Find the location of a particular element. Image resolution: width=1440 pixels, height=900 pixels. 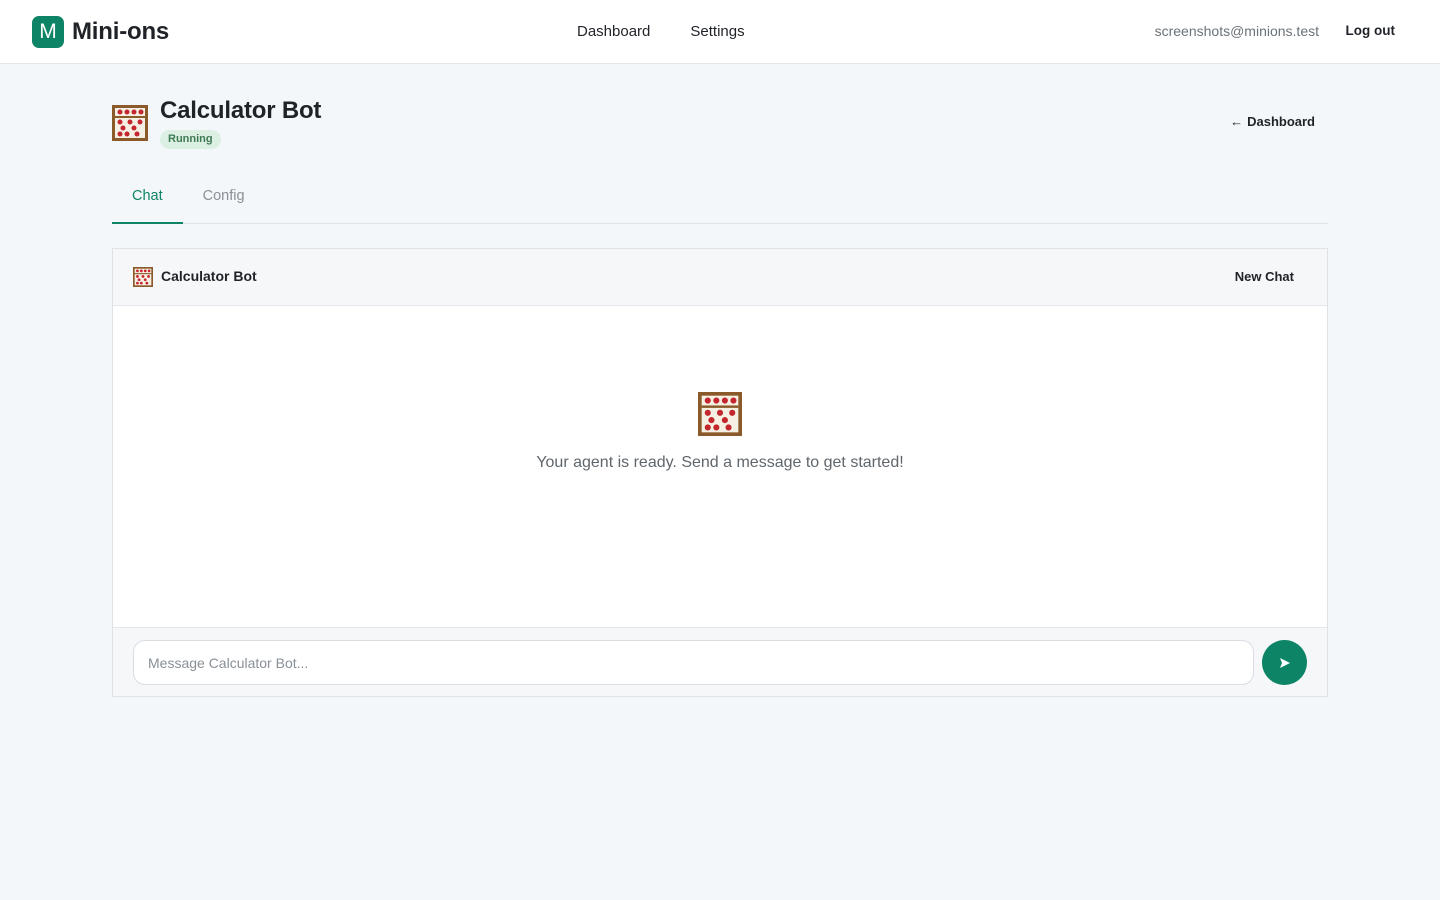

brand: M Mini-ons is located at coordinates (100, 32).